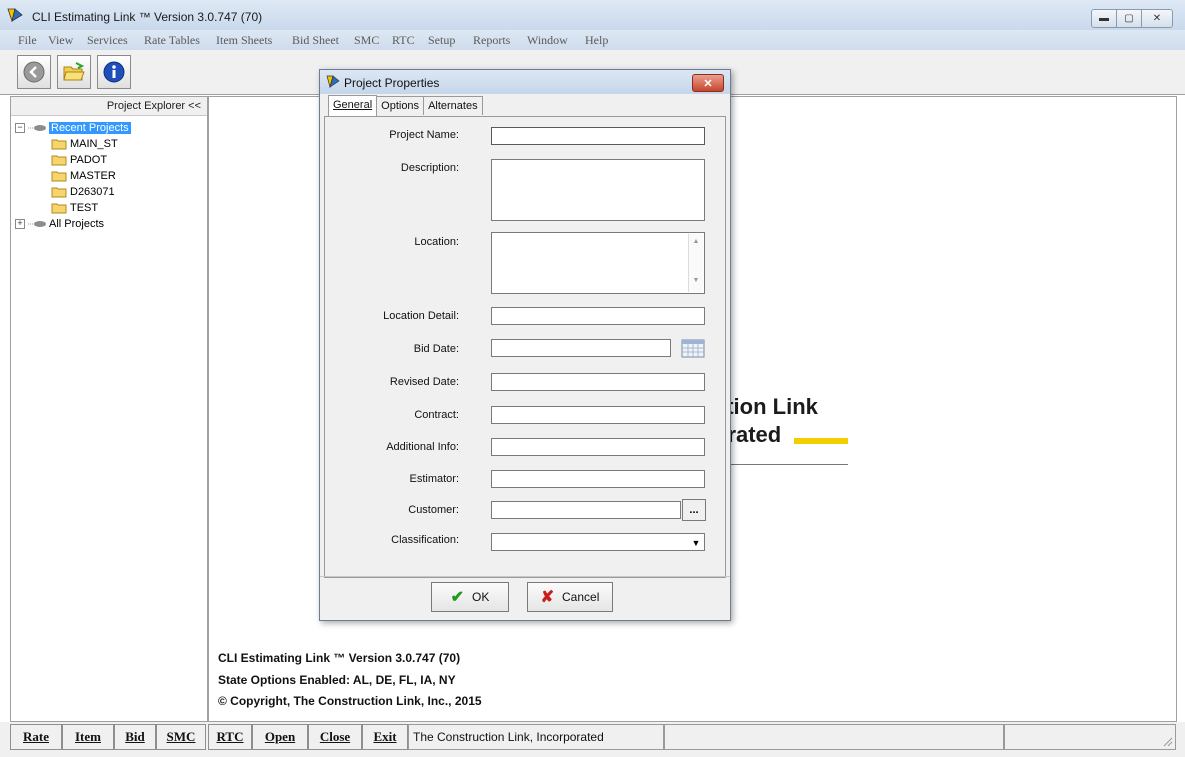 The image size is (1185, 757). What do you see at coordinates (598, 479) in the screenshot?
I see `estimator-input` at bounding box center [598, 479].